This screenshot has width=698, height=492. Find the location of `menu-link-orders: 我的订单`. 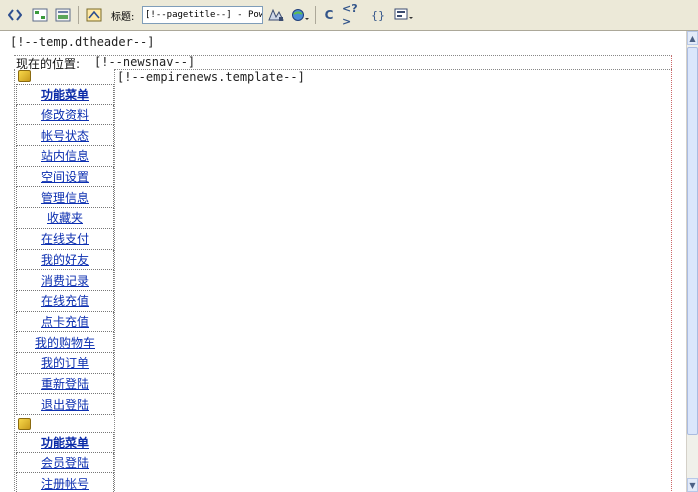

menu-link-orders: 我的订单 is located at coordinates (65, 362).